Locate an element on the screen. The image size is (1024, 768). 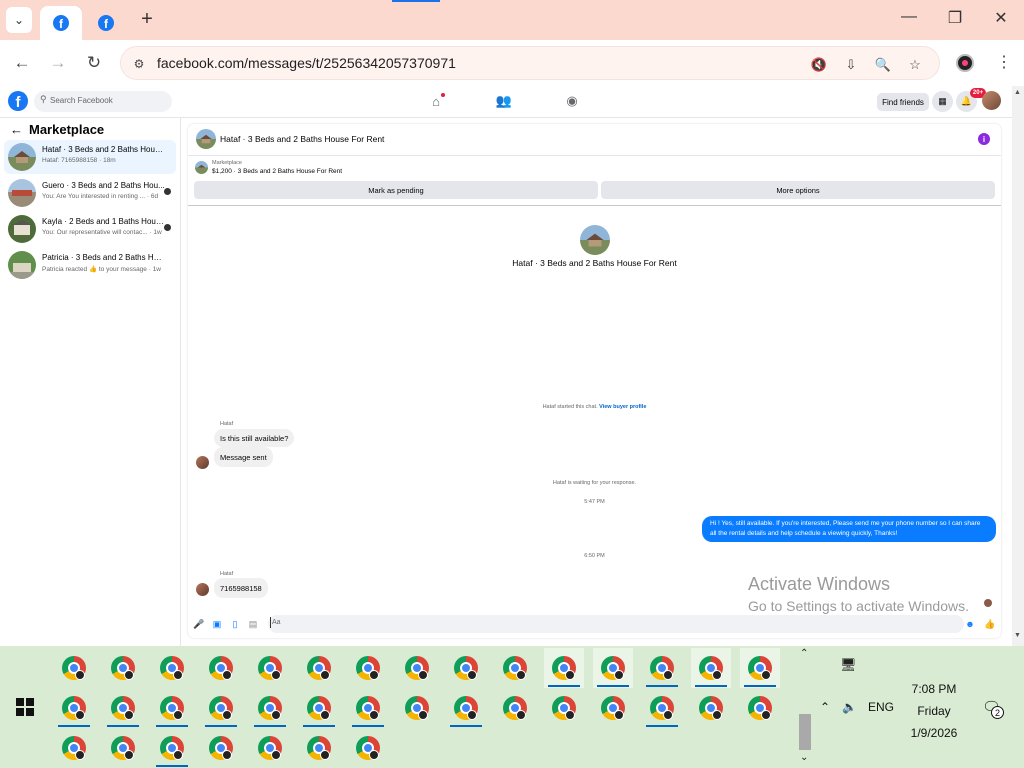
chevron-up-icon: ⌃ is located at coordinates (804, 653).